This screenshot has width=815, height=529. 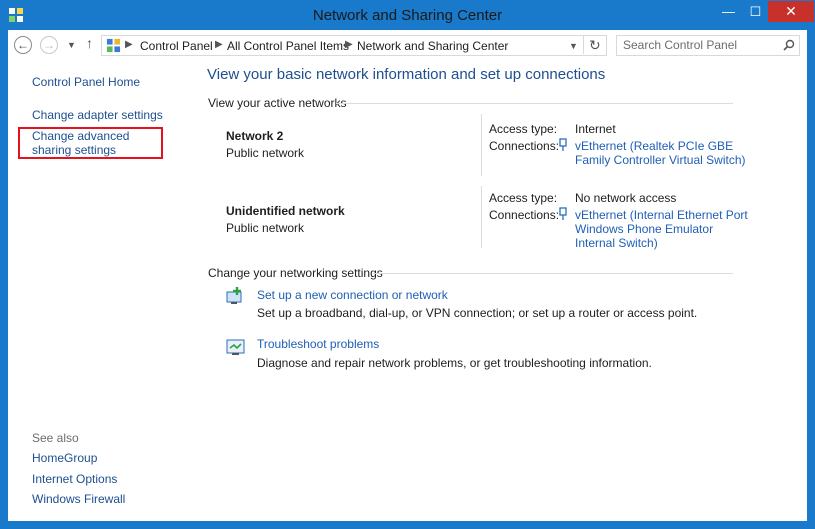 What do you see at coordinates (644, 229) in the screenshot?
I see `connection-link: Windows Phone Emulator` at bounding box center [644, 229].